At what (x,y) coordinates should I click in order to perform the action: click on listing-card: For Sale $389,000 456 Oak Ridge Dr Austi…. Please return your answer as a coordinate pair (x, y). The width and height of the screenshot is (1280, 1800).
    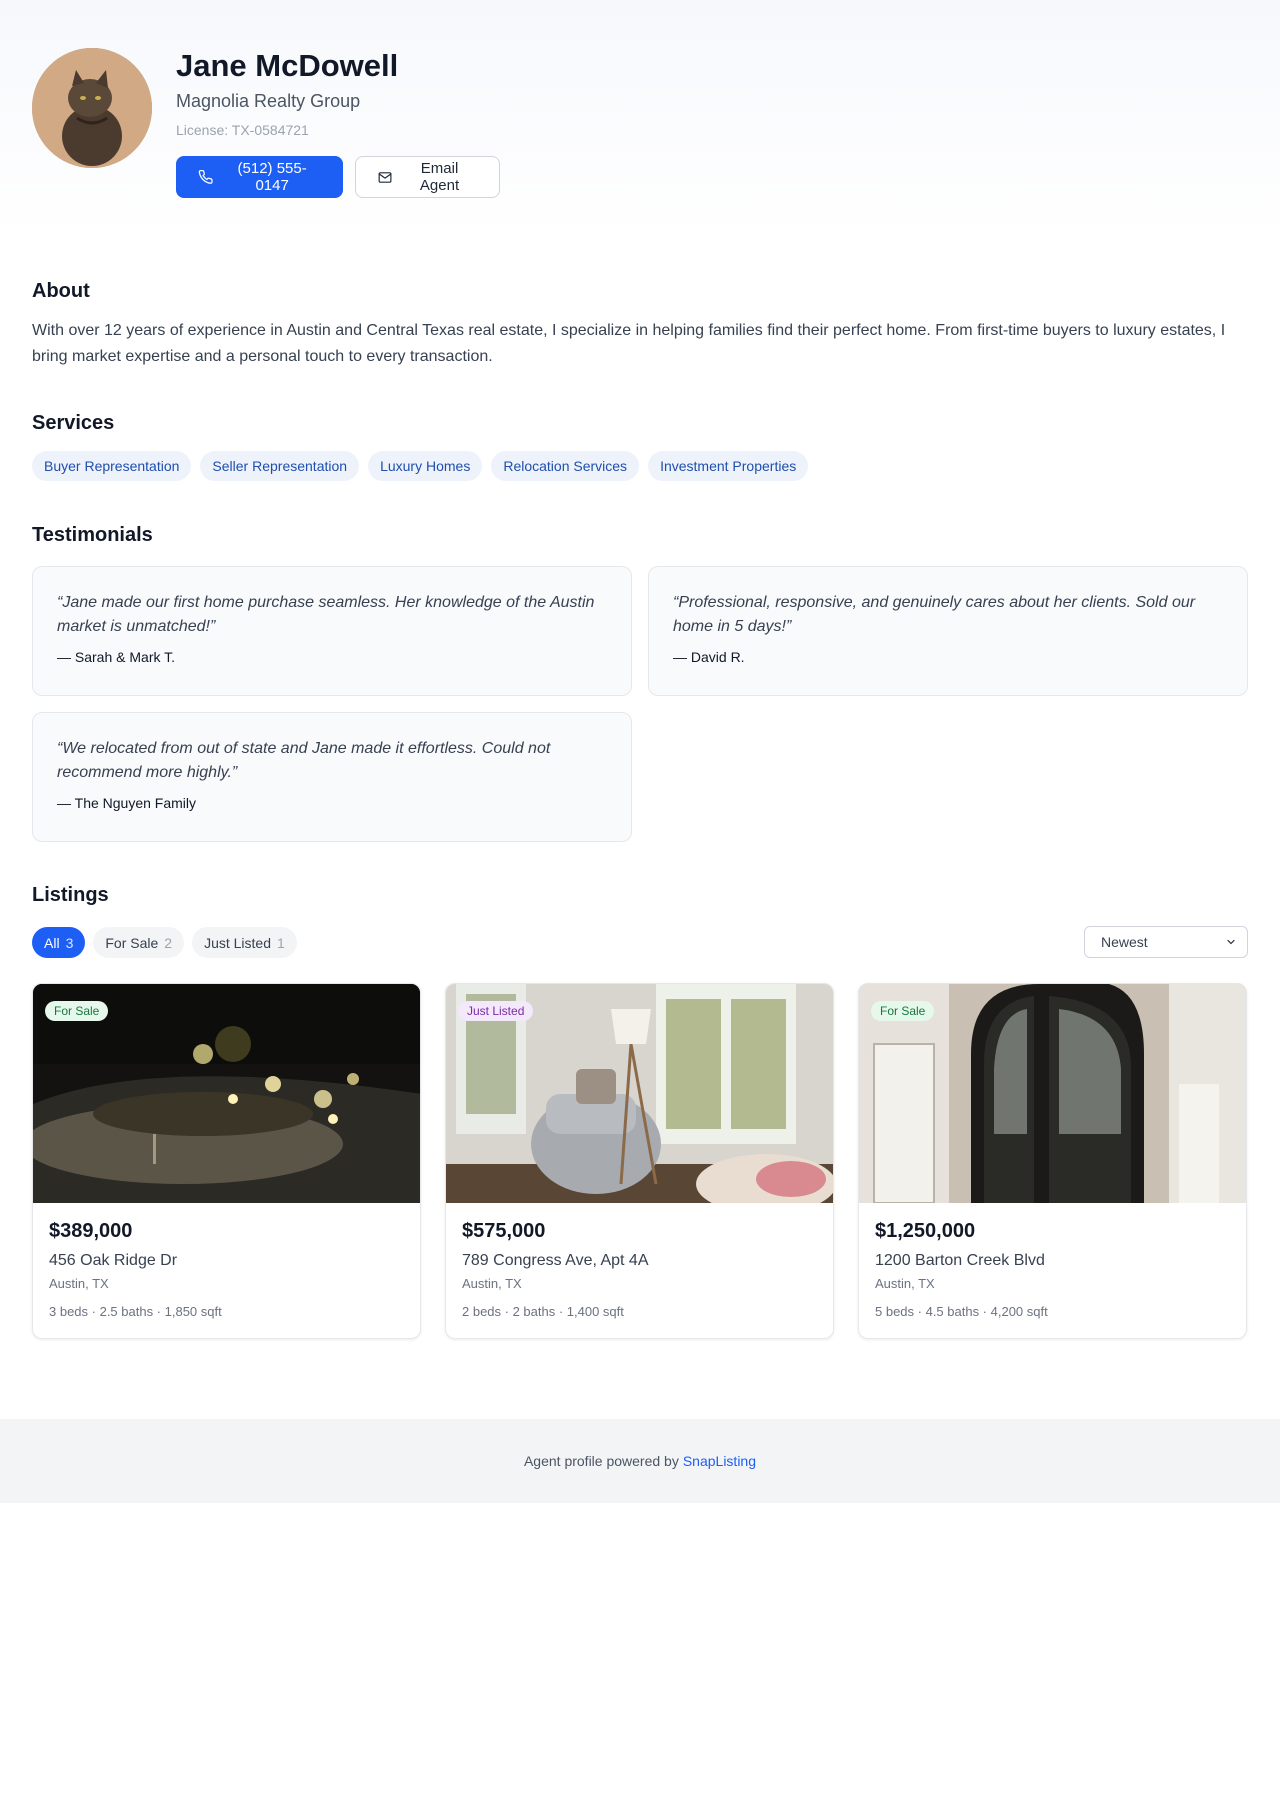
    Looking at the image, I should click on (226, 1161).